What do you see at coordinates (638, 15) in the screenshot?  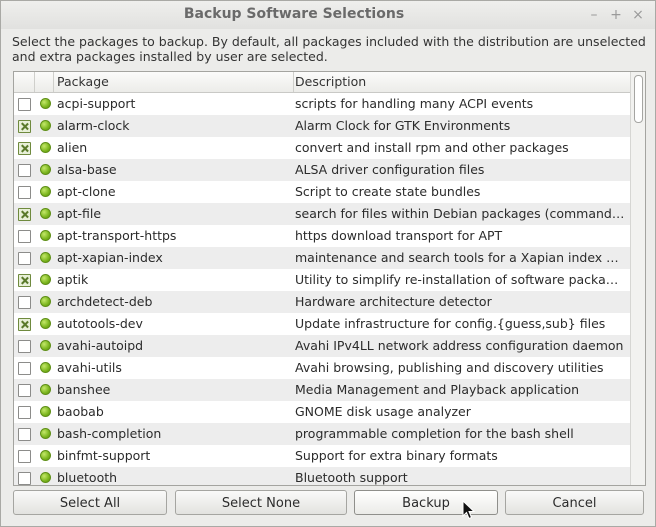 I see `close-icon: ×` at bounding box center [638, 15].